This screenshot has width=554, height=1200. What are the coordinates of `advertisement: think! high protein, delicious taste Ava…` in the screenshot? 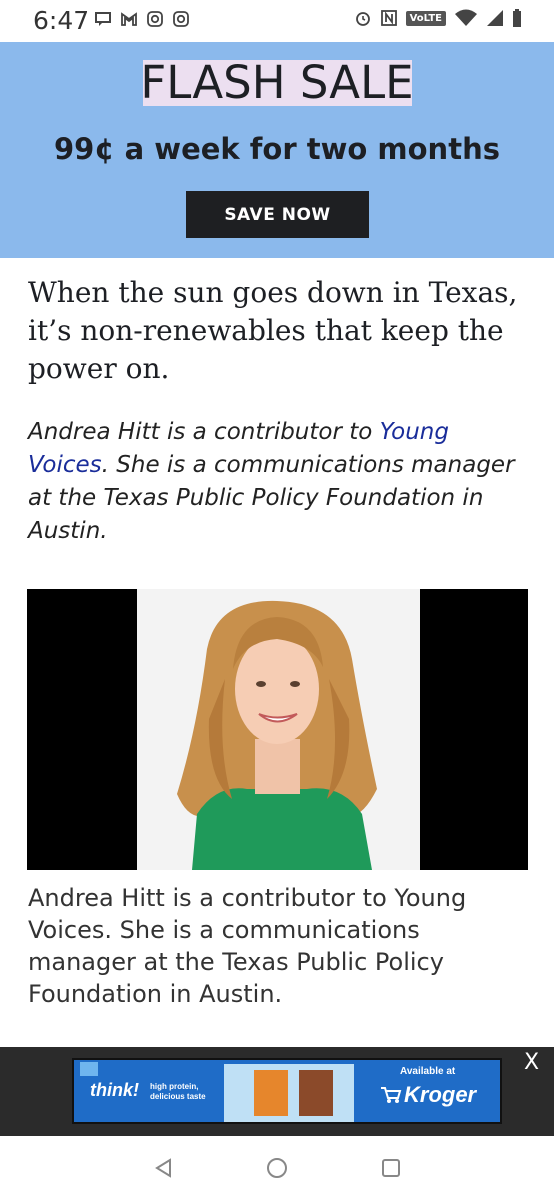 It's located at (287, 1091).